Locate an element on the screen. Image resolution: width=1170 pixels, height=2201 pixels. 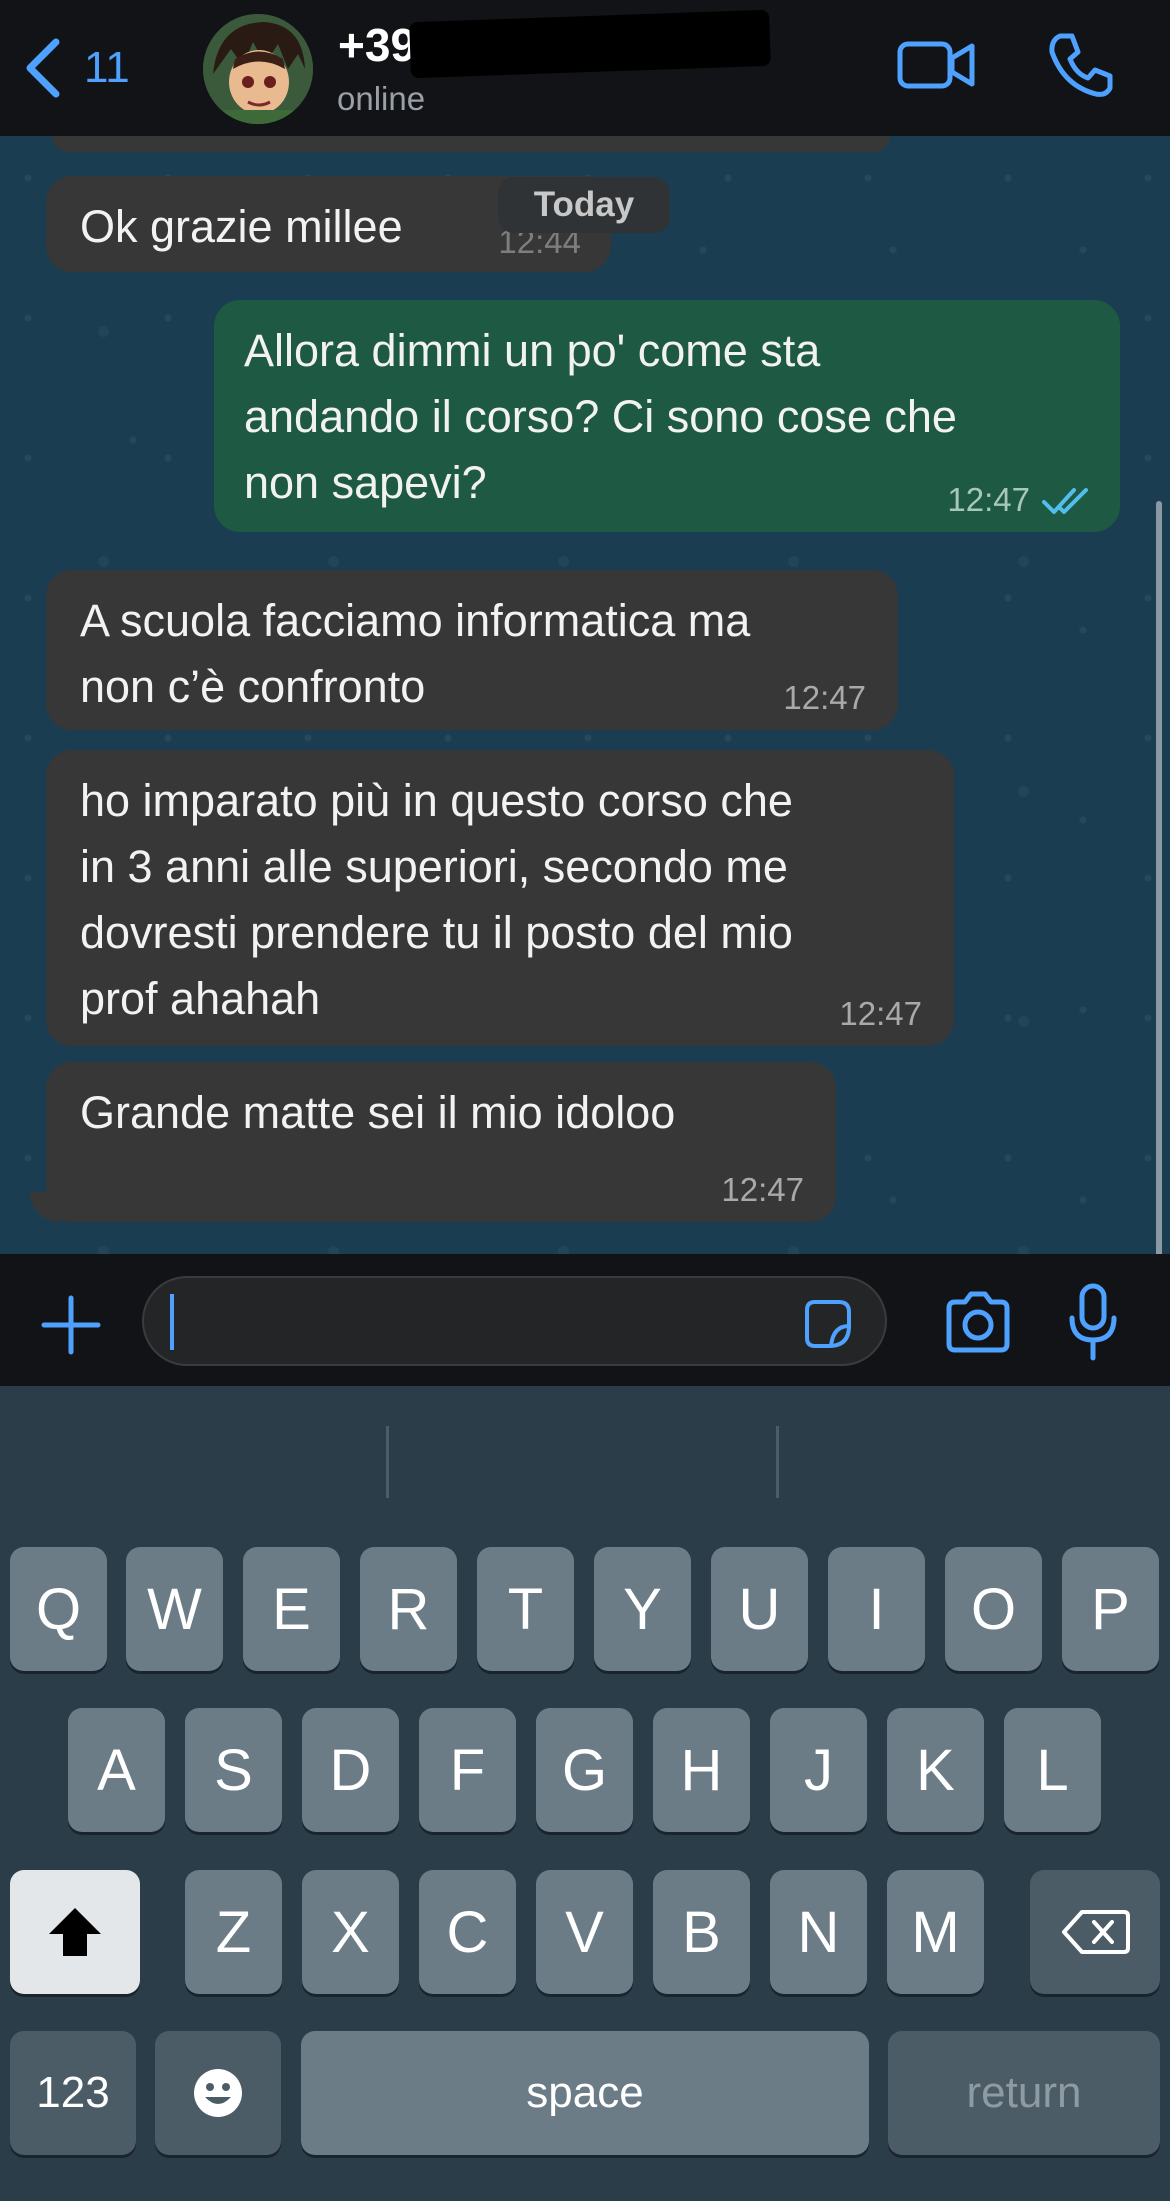
key-n: N is located at coordinates (818, 1932).